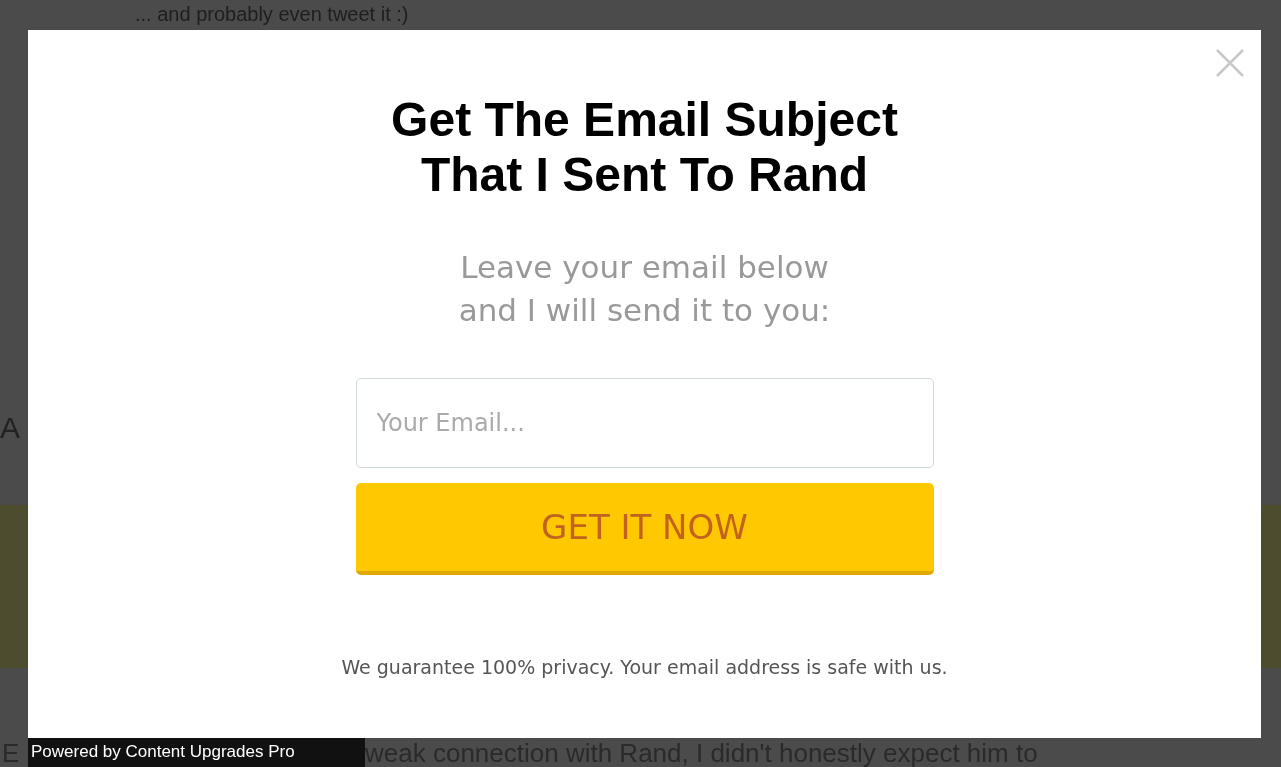 The image size is (1281, 767). What do you see at coordinates (644, 289) in the screenshot?
I see `popup-subtitle: Leave your email below and I will send it to you:` at bounding box center [644, 289].